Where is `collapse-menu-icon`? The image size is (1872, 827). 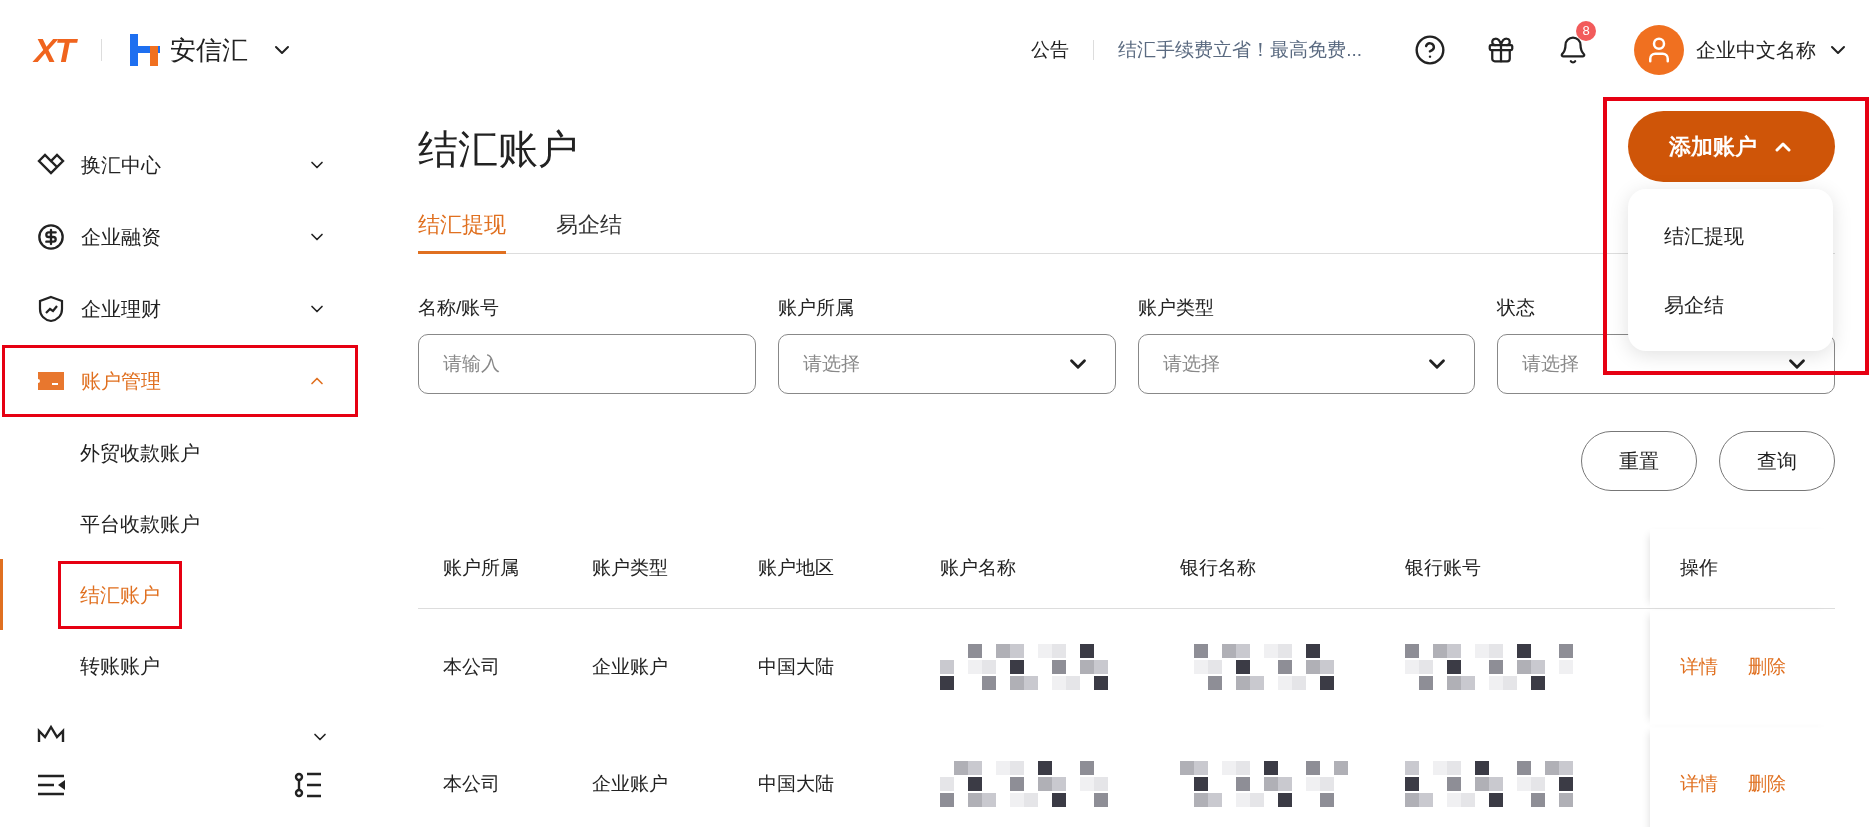
collapse-menu-icon is located at coordinates (52, 784).